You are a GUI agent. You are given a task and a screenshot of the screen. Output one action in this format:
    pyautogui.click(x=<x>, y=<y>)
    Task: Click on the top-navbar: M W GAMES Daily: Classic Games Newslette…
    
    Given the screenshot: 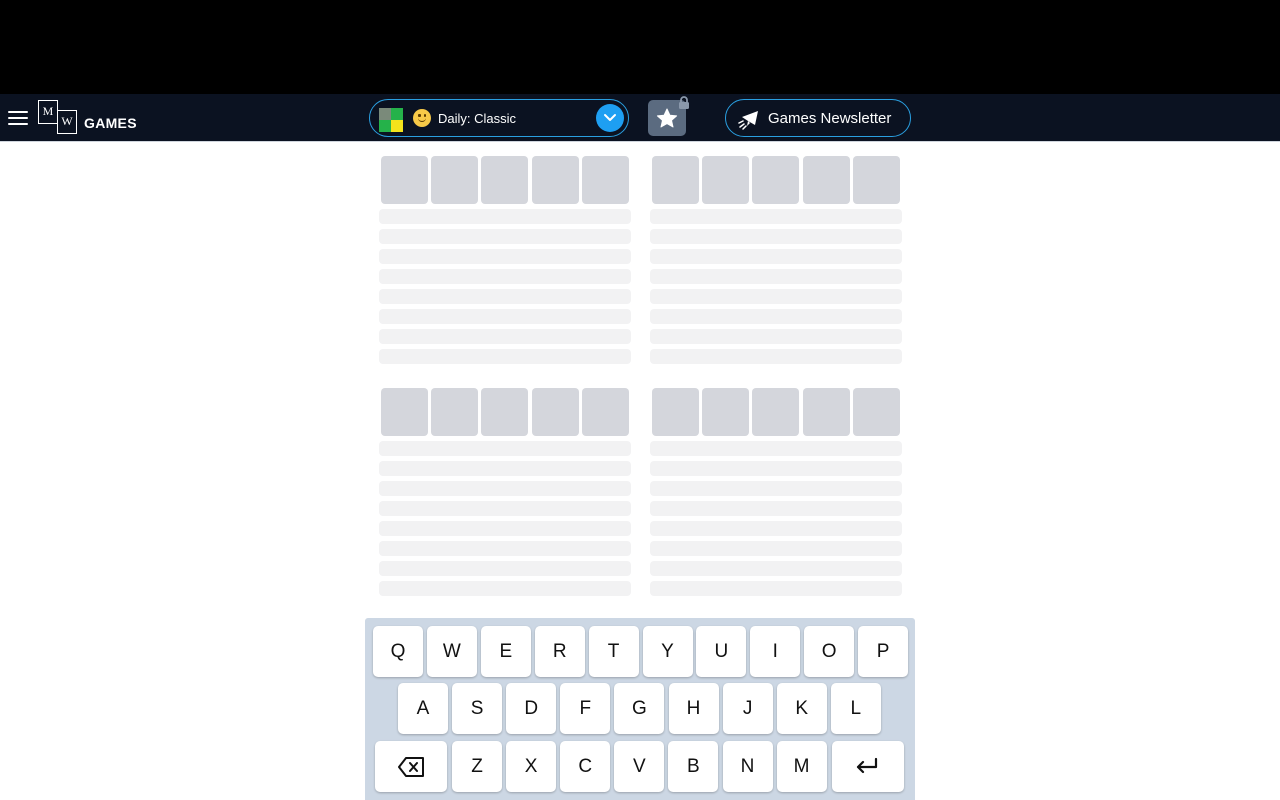 What is the action you would take?
    pyautogui.click(x=640, y=118)
    